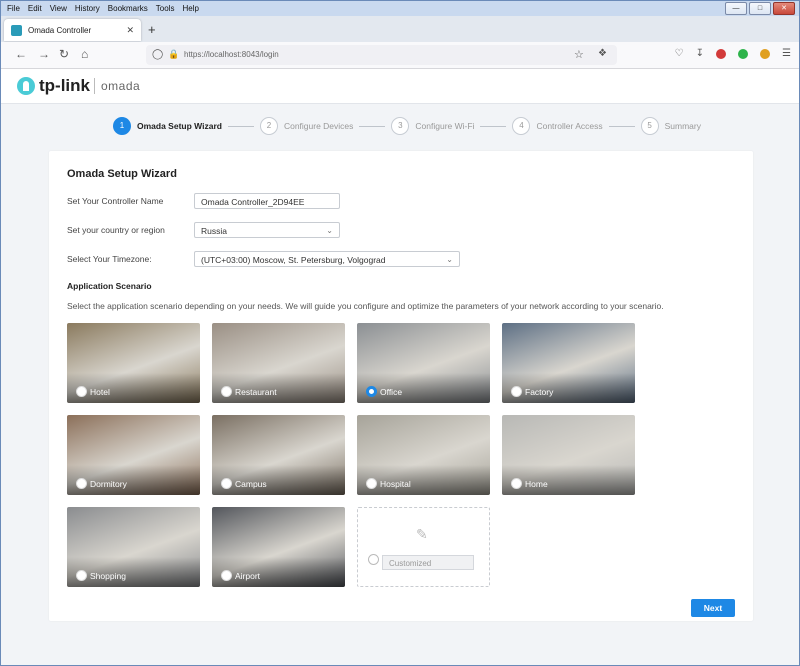  Describe the element at coordinates (16, 30) in the screenshot. I see `omada-favicon-icon` at that location.